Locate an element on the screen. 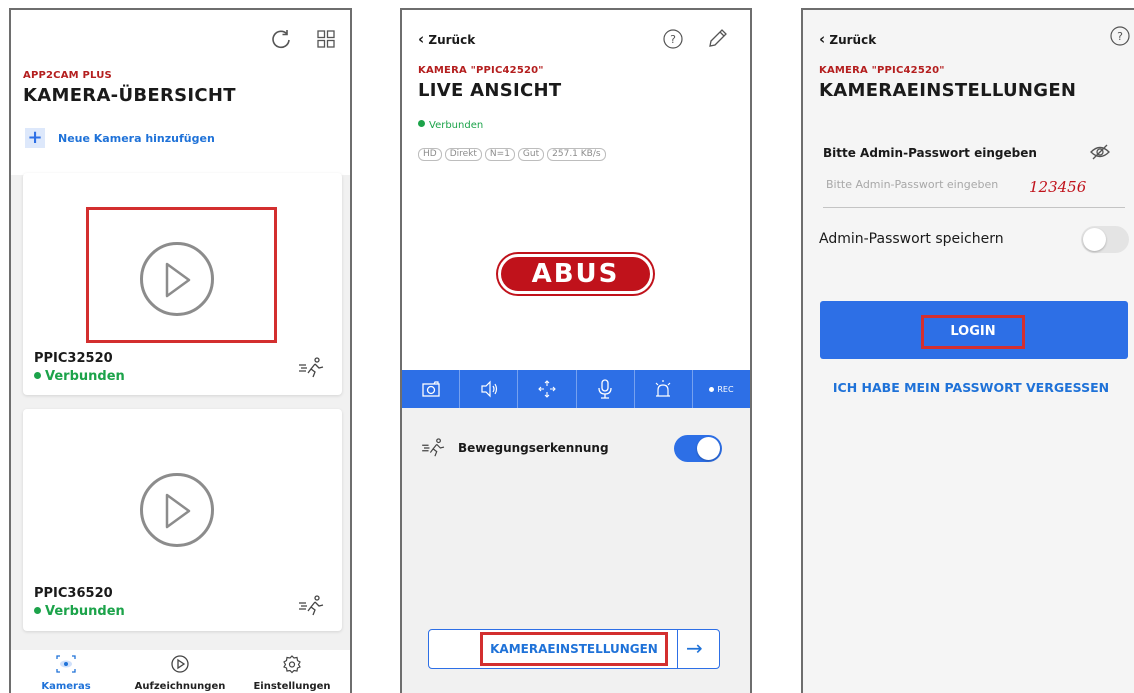  tab-kameras: Kameras is located at coordinates (66, 673).